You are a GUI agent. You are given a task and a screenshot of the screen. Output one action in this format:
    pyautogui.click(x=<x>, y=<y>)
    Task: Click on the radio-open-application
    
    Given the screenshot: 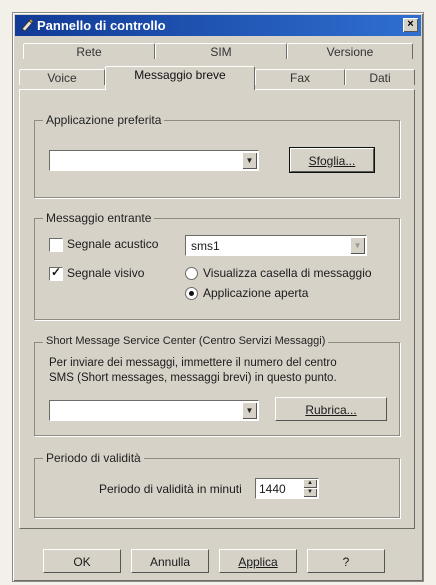 What is the action you would take?
    pyautogui.click(x=191, y=293)
    